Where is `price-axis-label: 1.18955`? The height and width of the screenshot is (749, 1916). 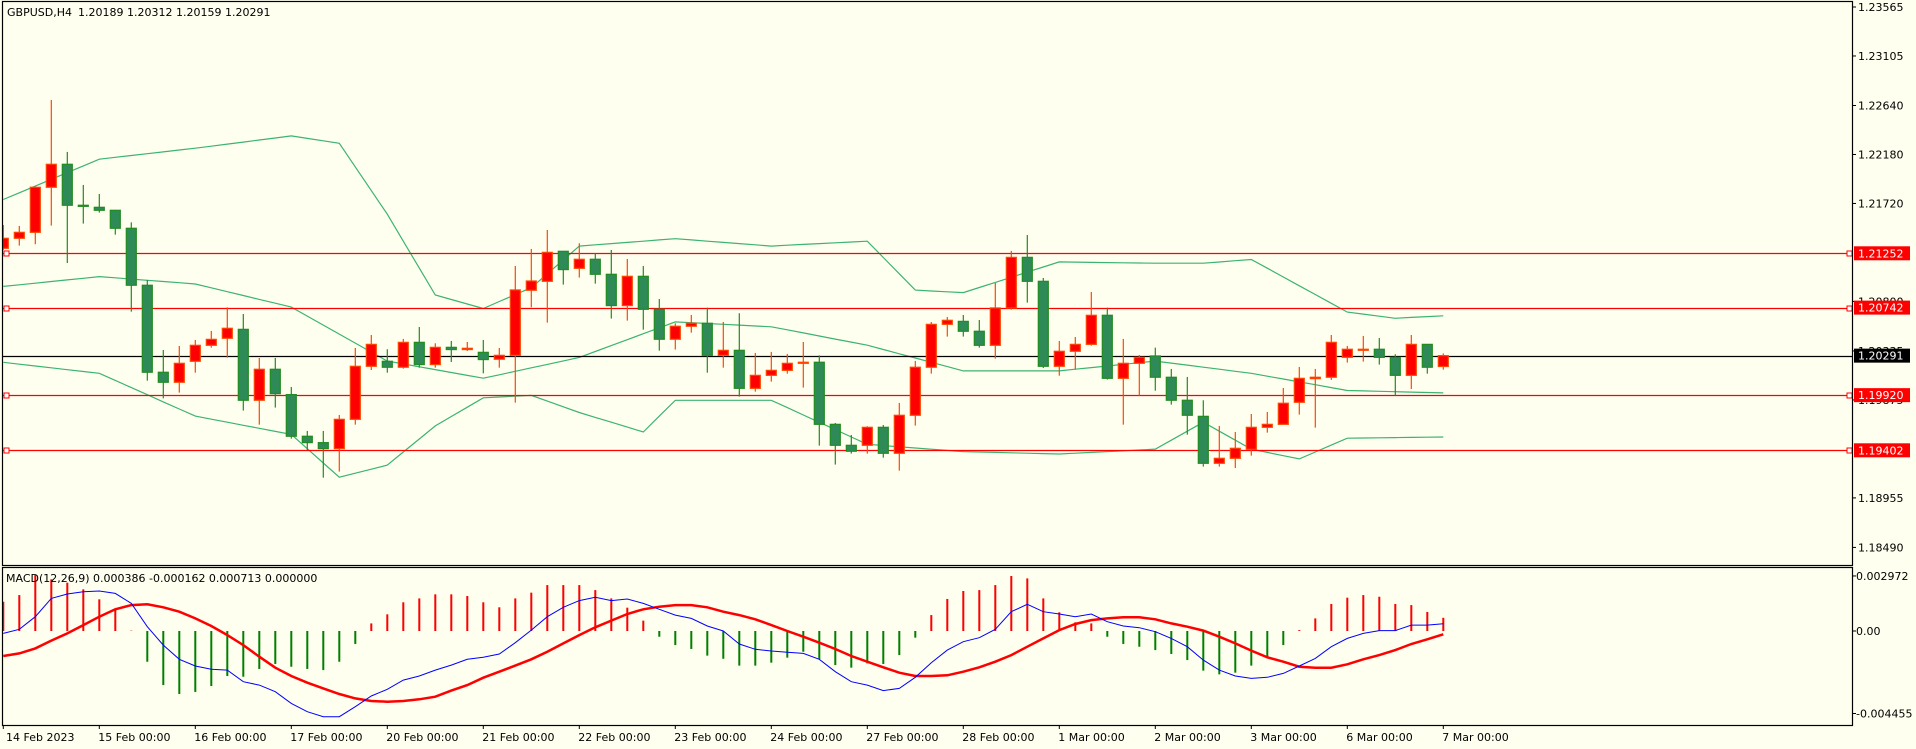 price-axis-label: 1.18955 is located at coordinates (1881, 498).